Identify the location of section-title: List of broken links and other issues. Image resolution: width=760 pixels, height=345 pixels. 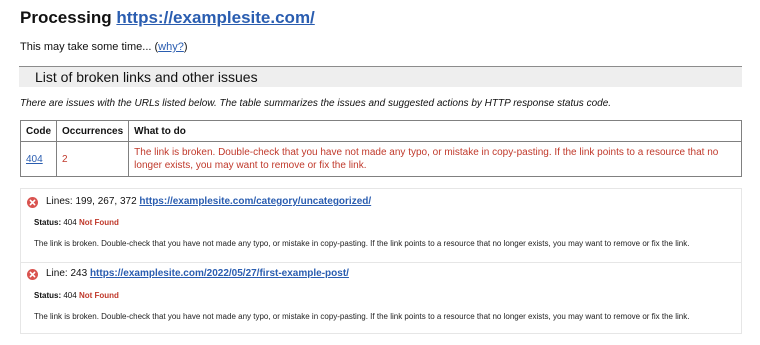
(146, 77).